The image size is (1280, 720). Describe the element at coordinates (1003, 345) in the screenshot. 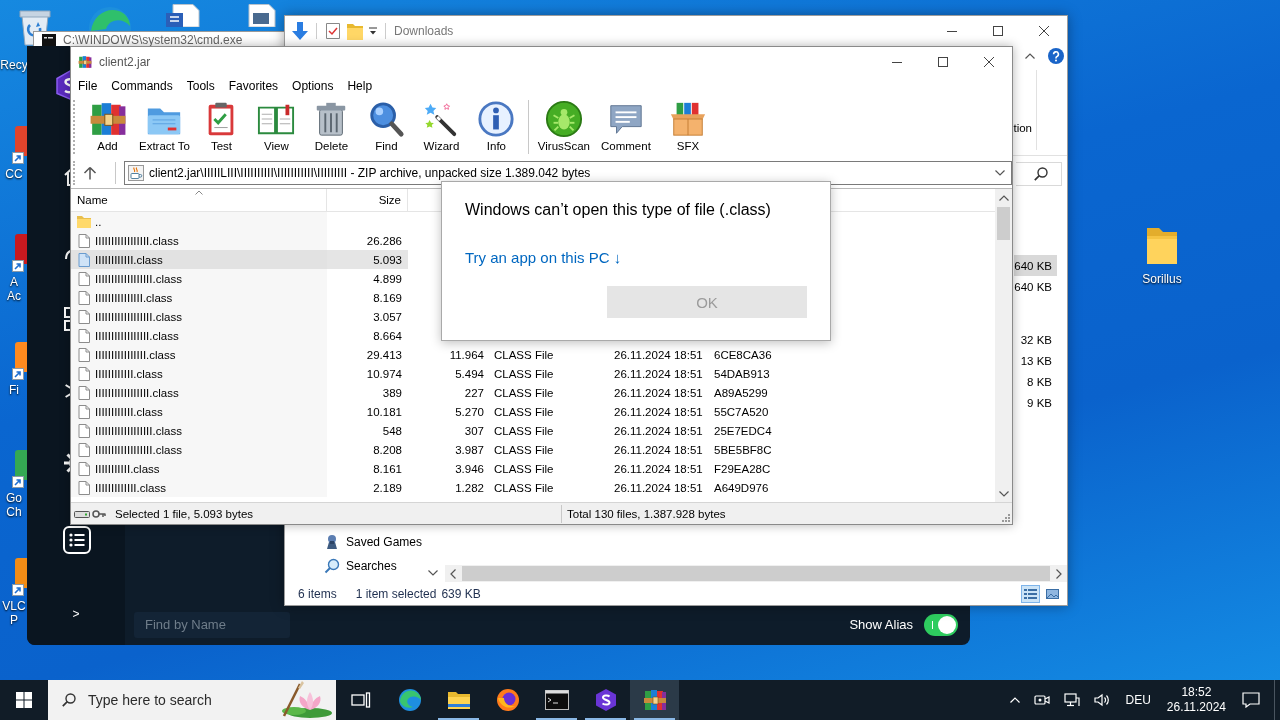

I see `vertical-scrollbar` at that location.